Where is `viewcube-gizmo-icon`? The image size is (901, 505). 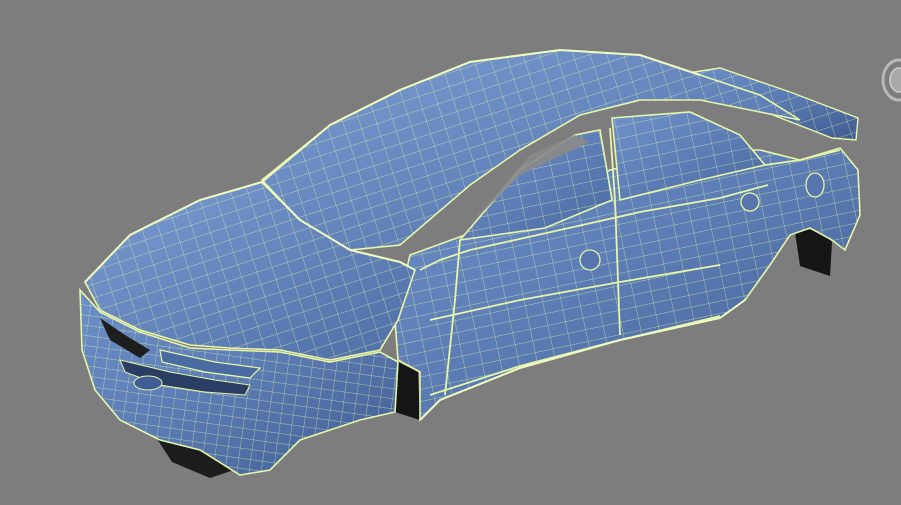
viewcube-gizmo-icon is located at coordinates (889, 80).